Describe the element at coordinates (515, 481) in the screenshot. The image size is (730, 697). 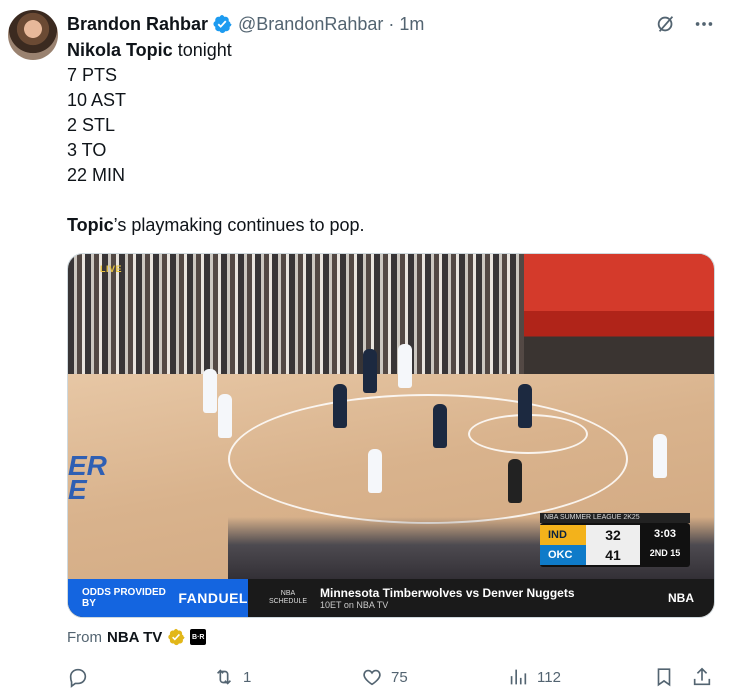
I see `referee` at that location.